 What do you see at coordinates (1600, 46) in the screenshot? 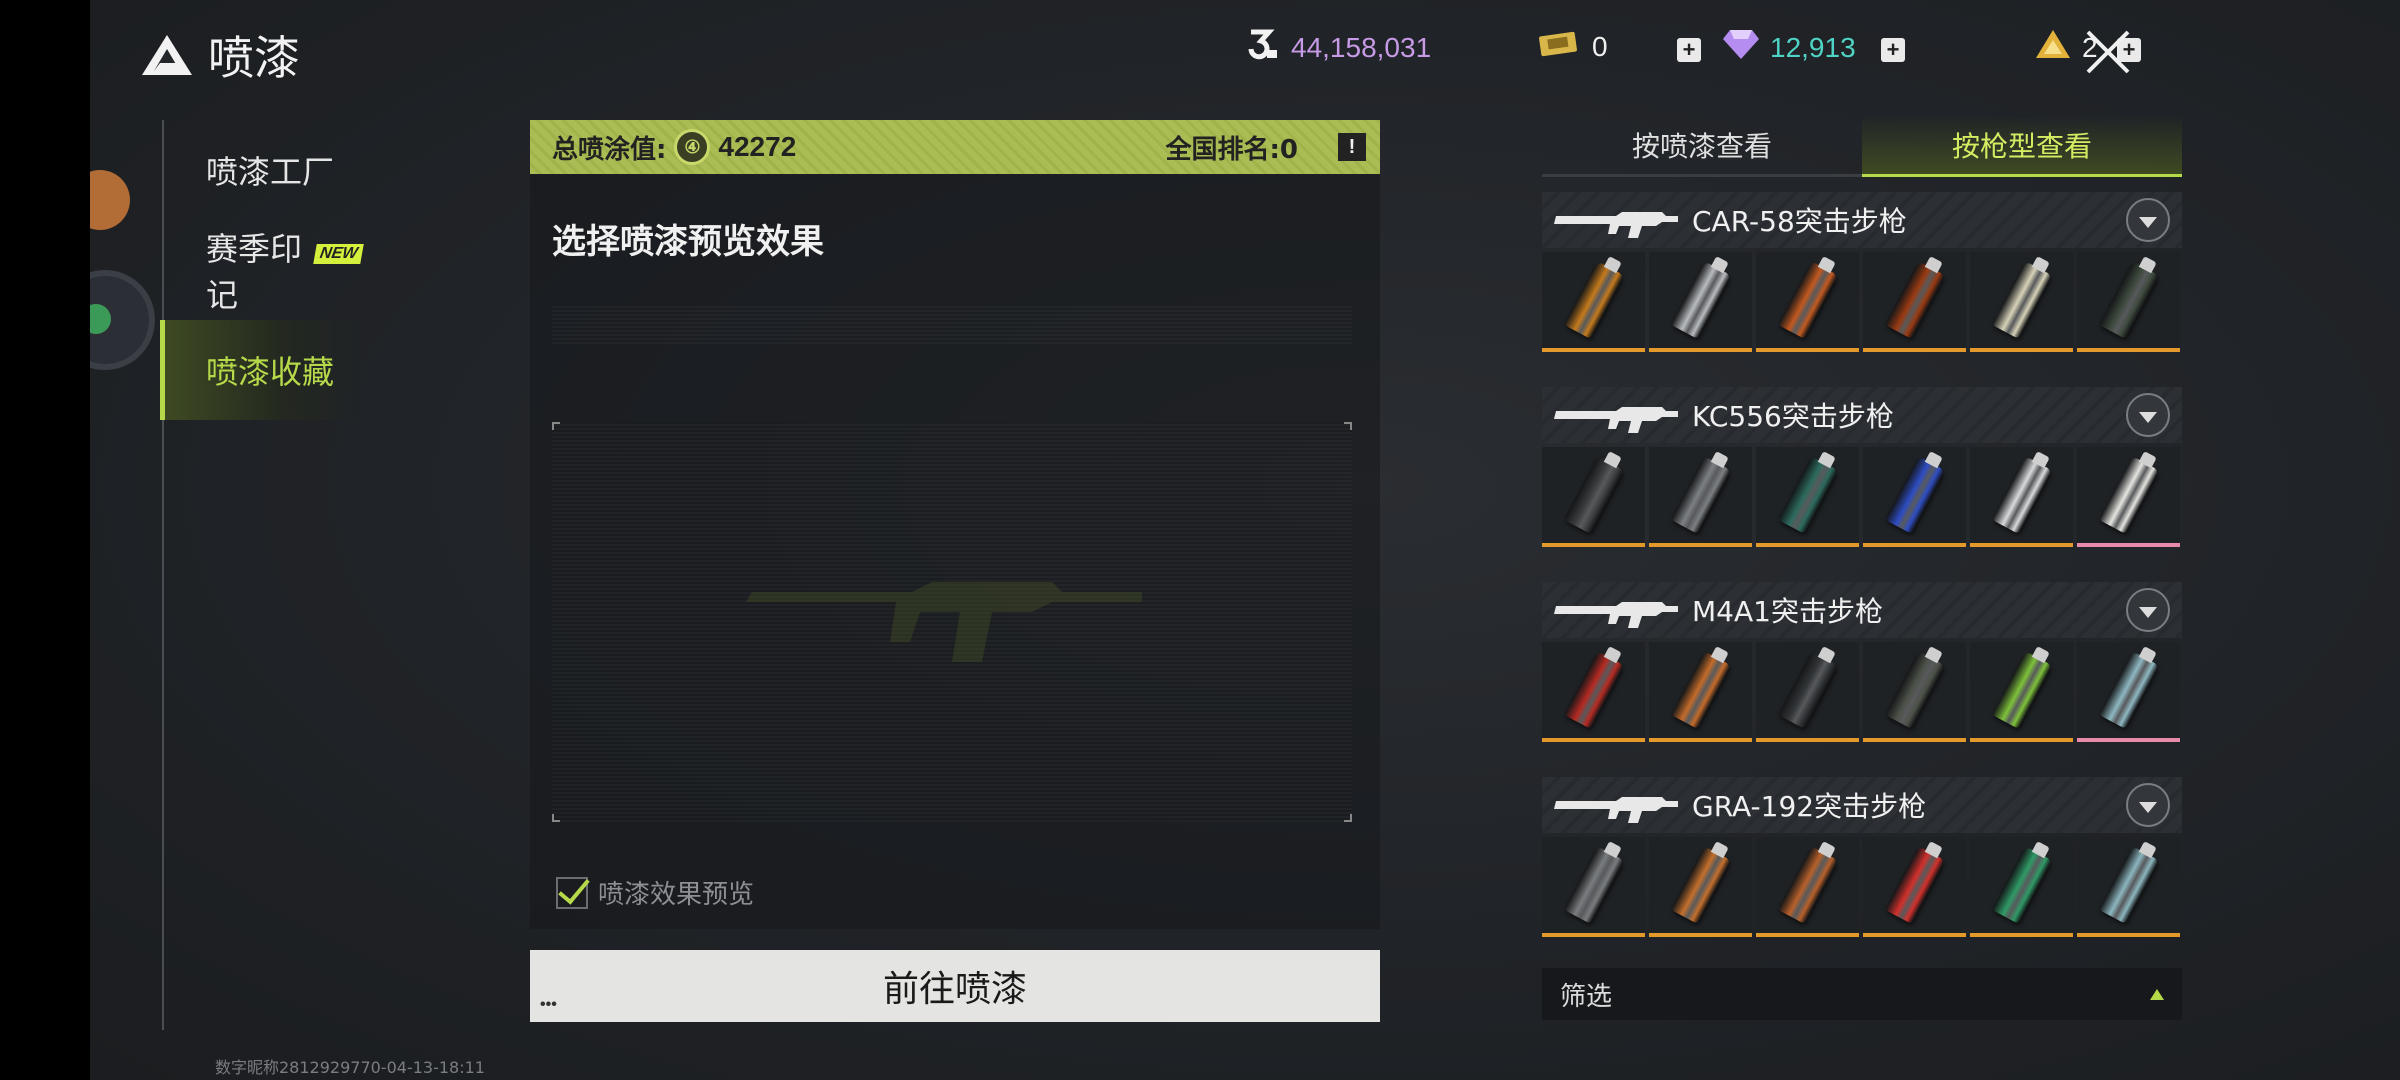
I see `ticket-count: 0` at bounding box center [1600, 46].